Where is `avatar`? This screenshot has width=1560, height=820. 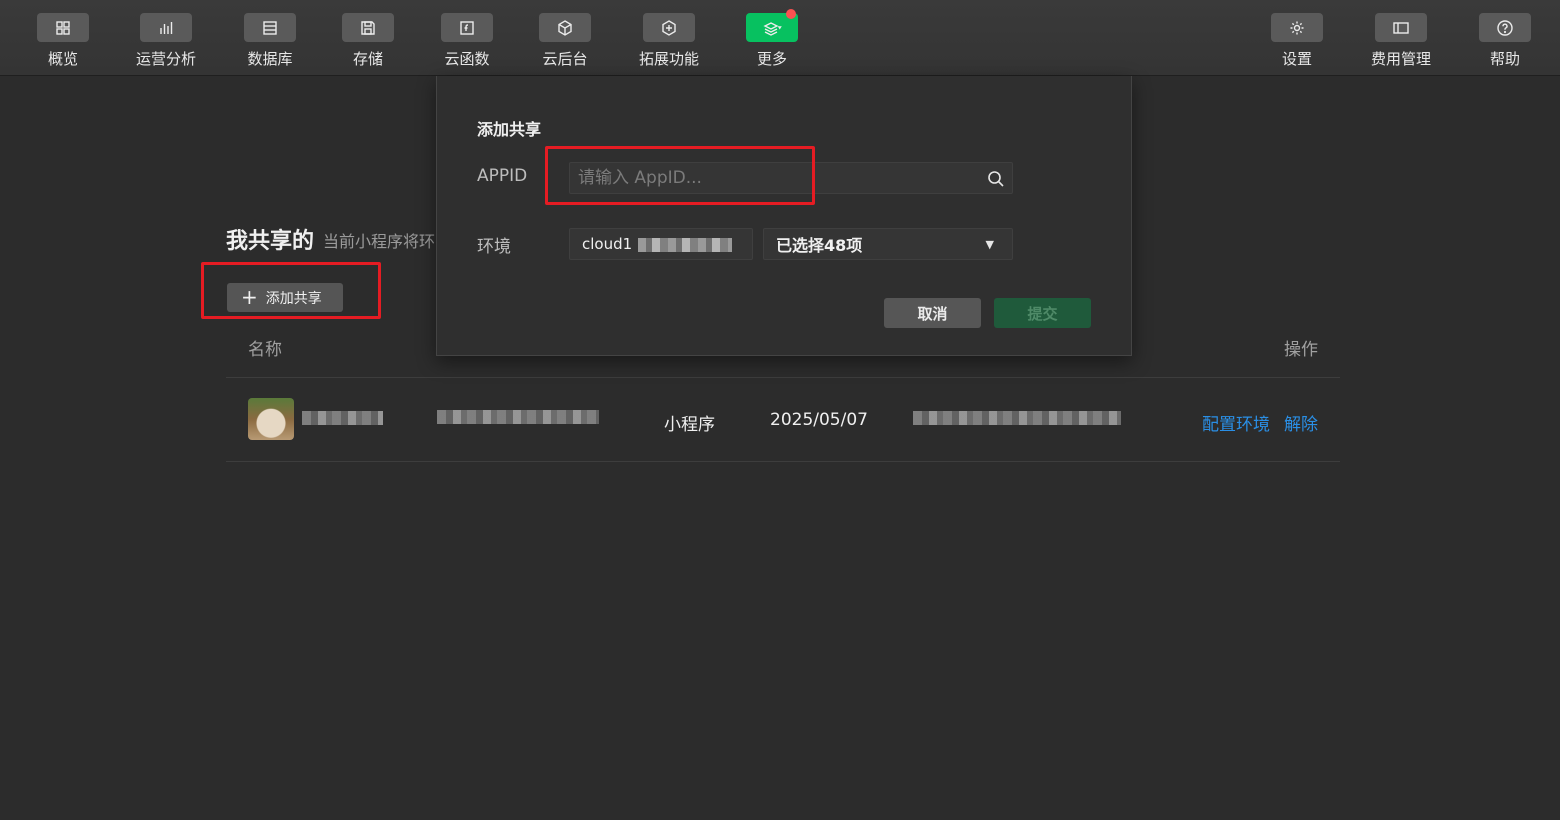
avatar is located at coordinates (271, 419).